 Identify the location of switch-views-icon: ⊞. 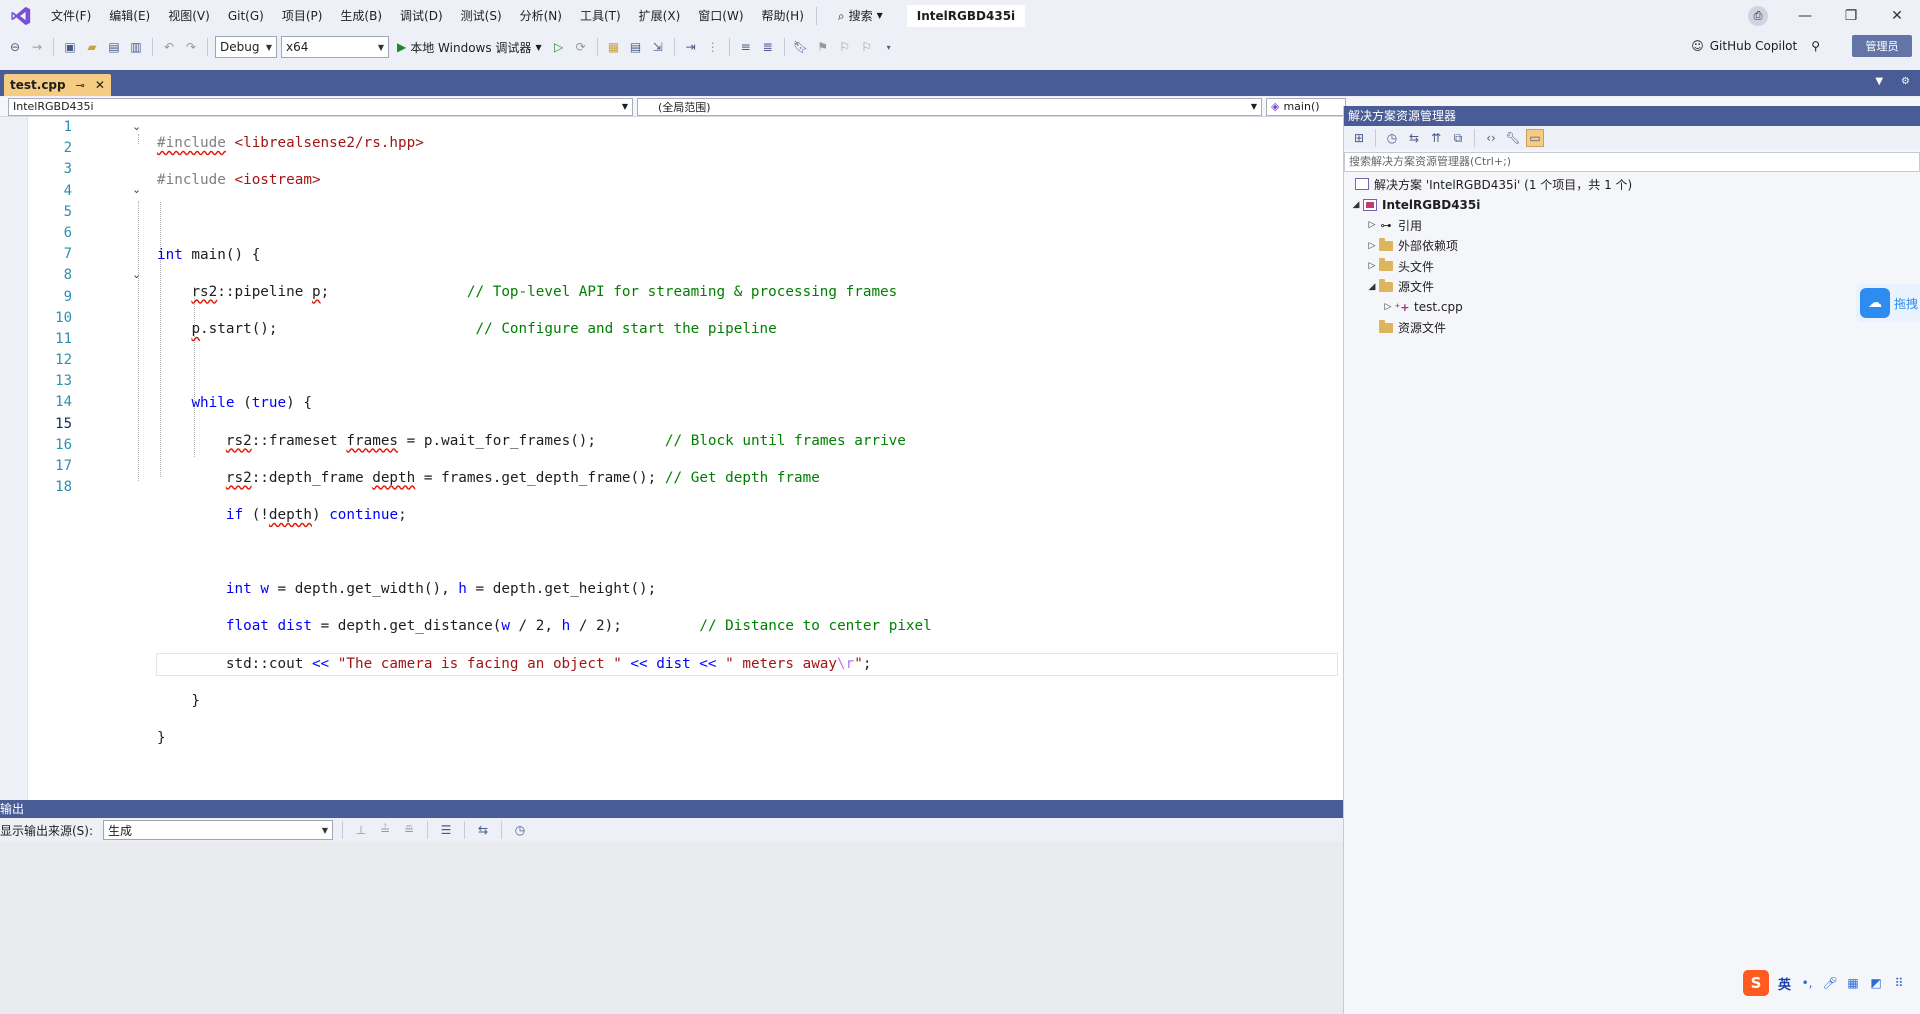
(1359, 138).